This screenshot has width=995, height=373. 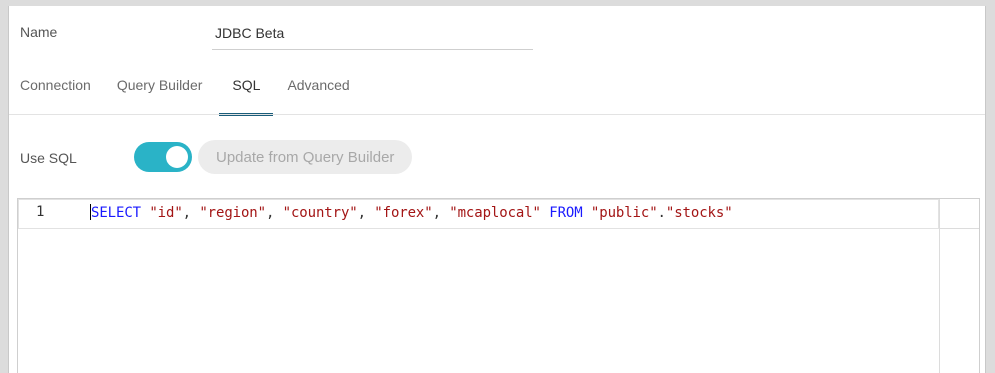 I want to click on tab-advanced: Advanced, so click(x=318, y=92).